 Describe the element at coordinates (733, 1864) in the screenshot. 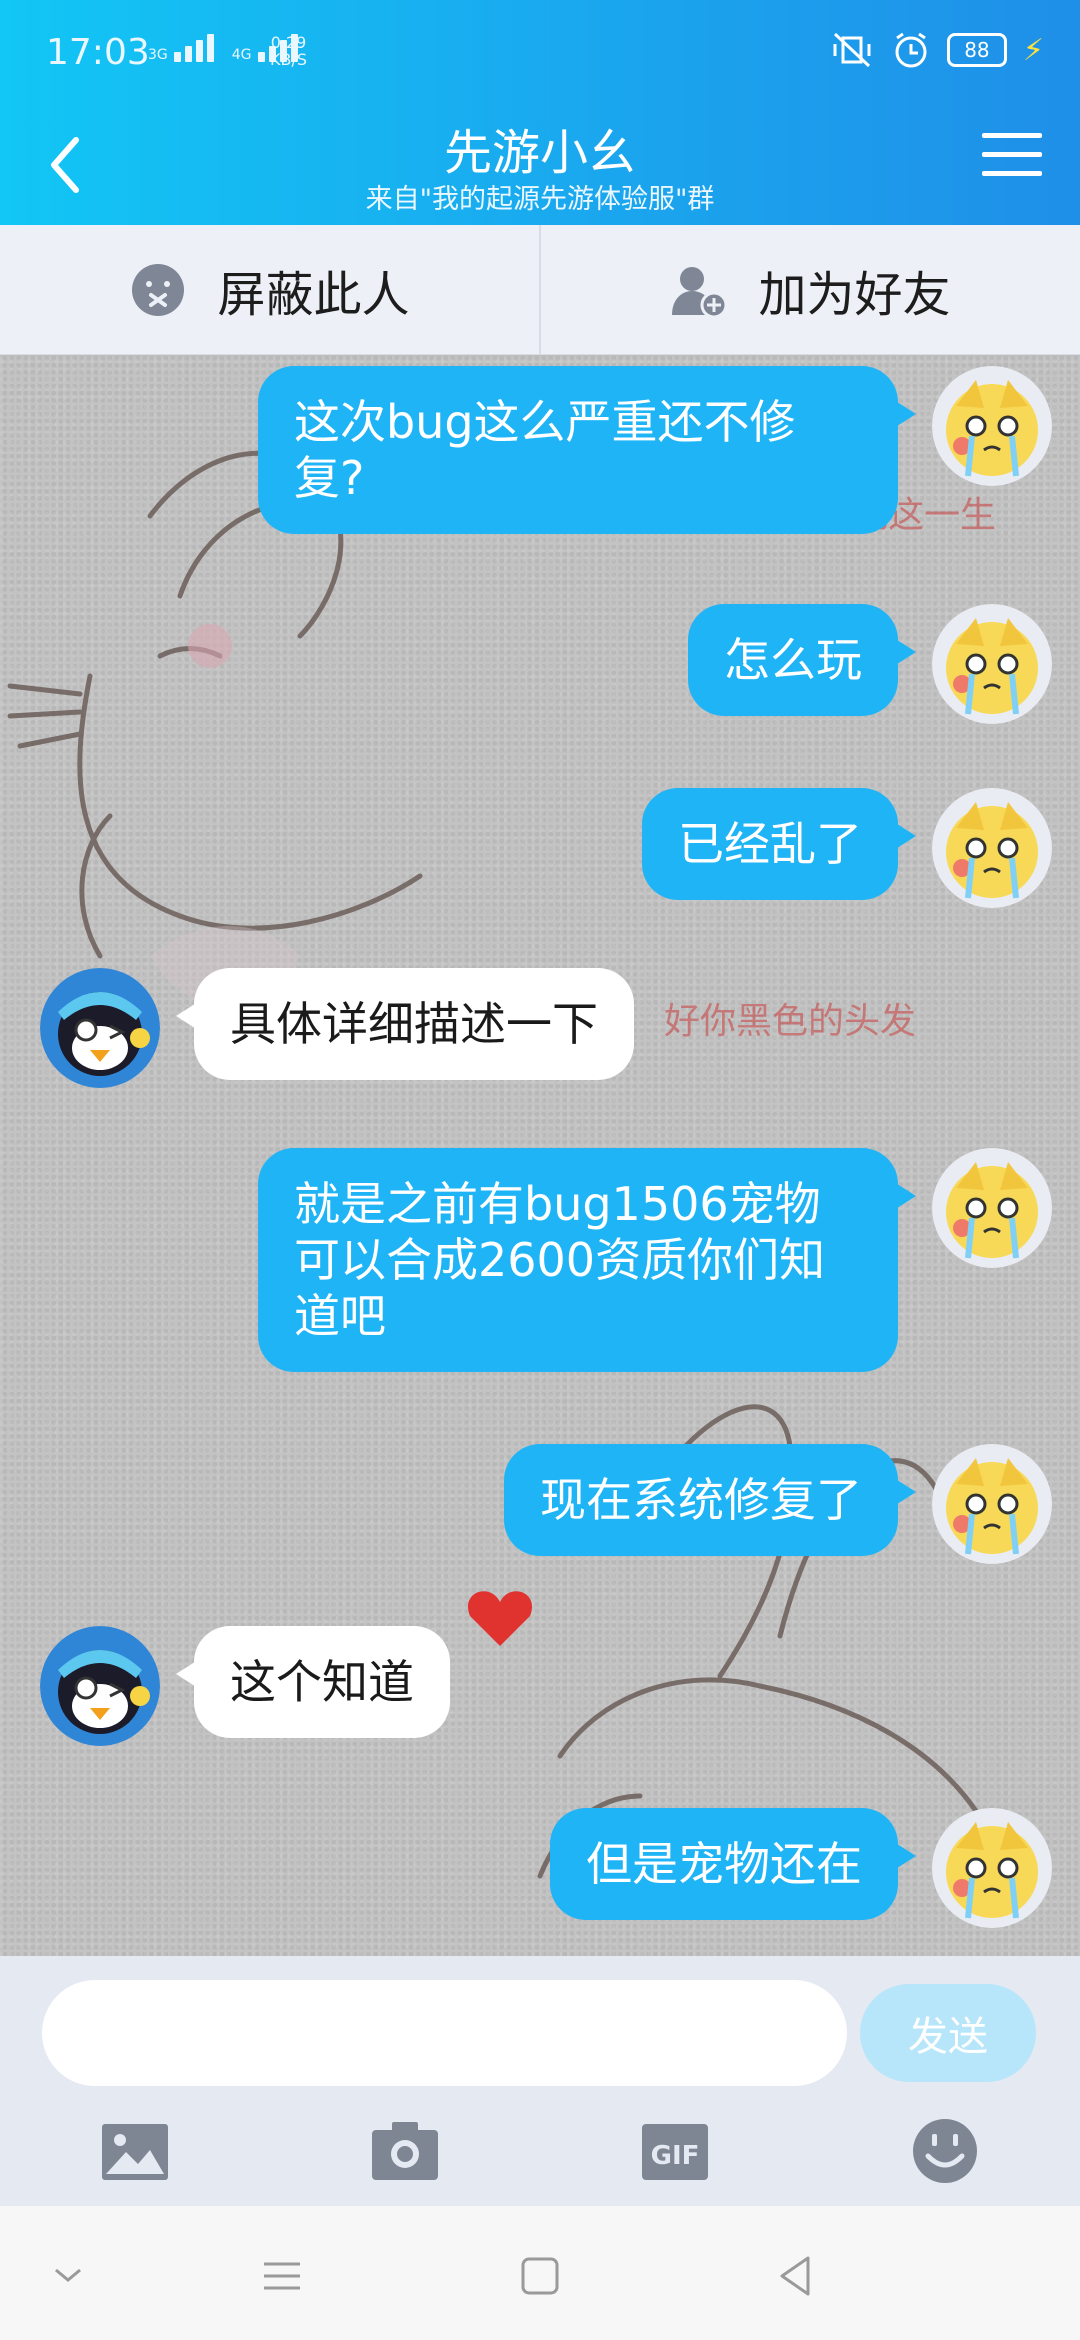

I see `message-bubble: 但是宠物还在` at that location.